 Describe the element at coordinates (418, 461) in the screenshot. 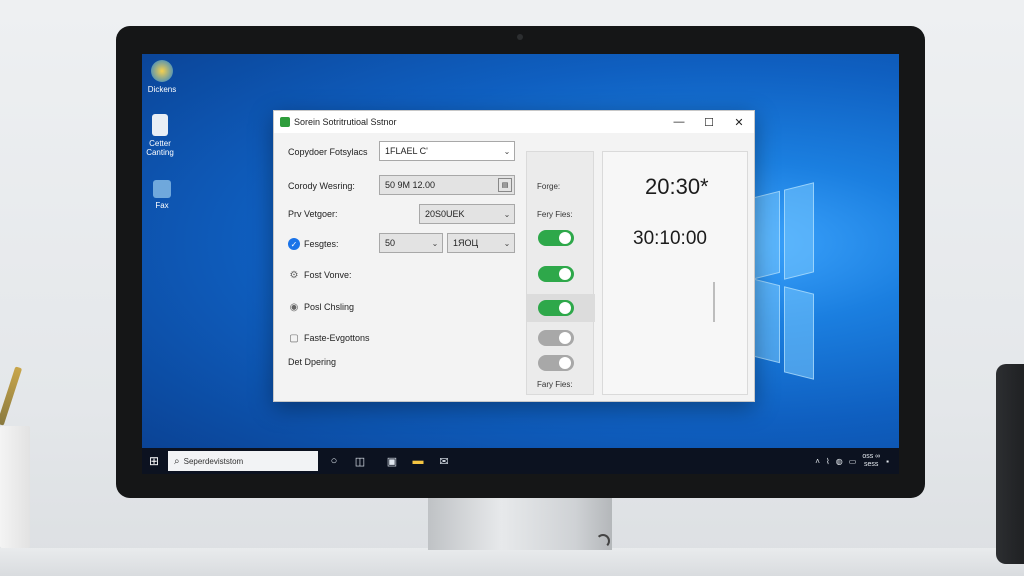

I see `file-explorer-icon: ▬` at that location.